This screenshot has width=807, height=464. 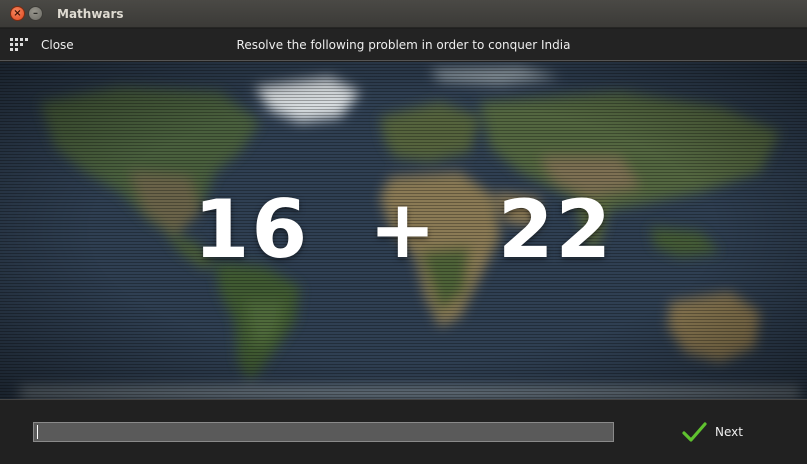 What do you see at coordinates (323, 432) in the screenshot?
I see `answer-input` at bounding box center [323, 432].